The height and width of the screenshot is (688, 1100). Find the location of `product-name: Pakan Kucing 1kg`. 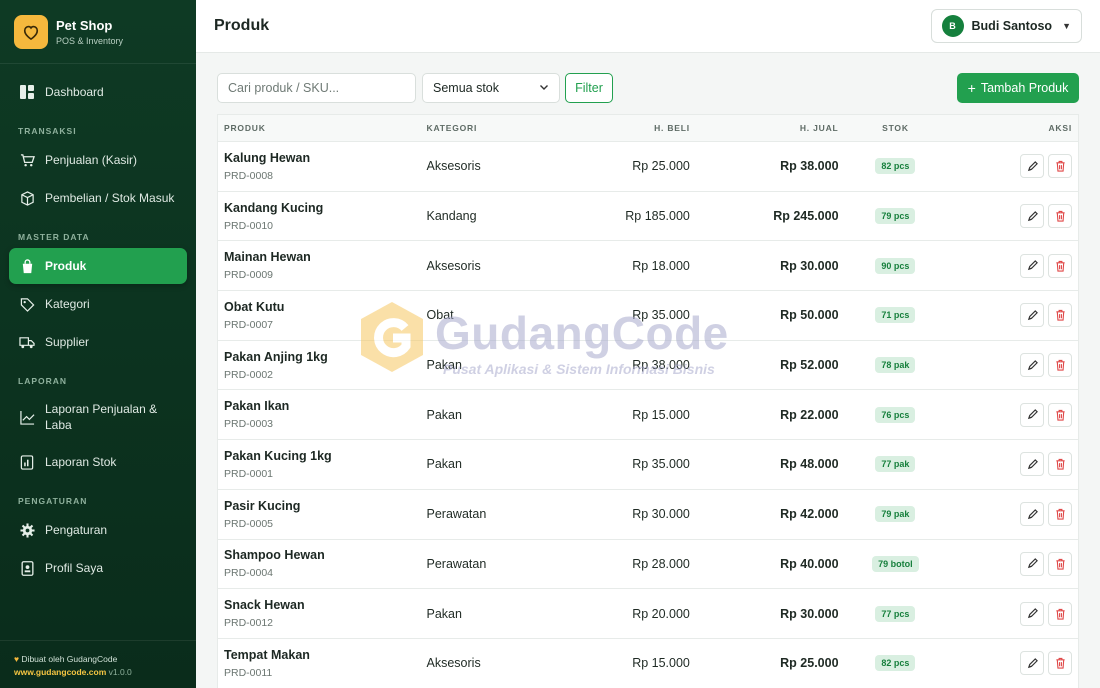

product-name: Pakan Kucing 1kg is located at coordinates (325, 456).